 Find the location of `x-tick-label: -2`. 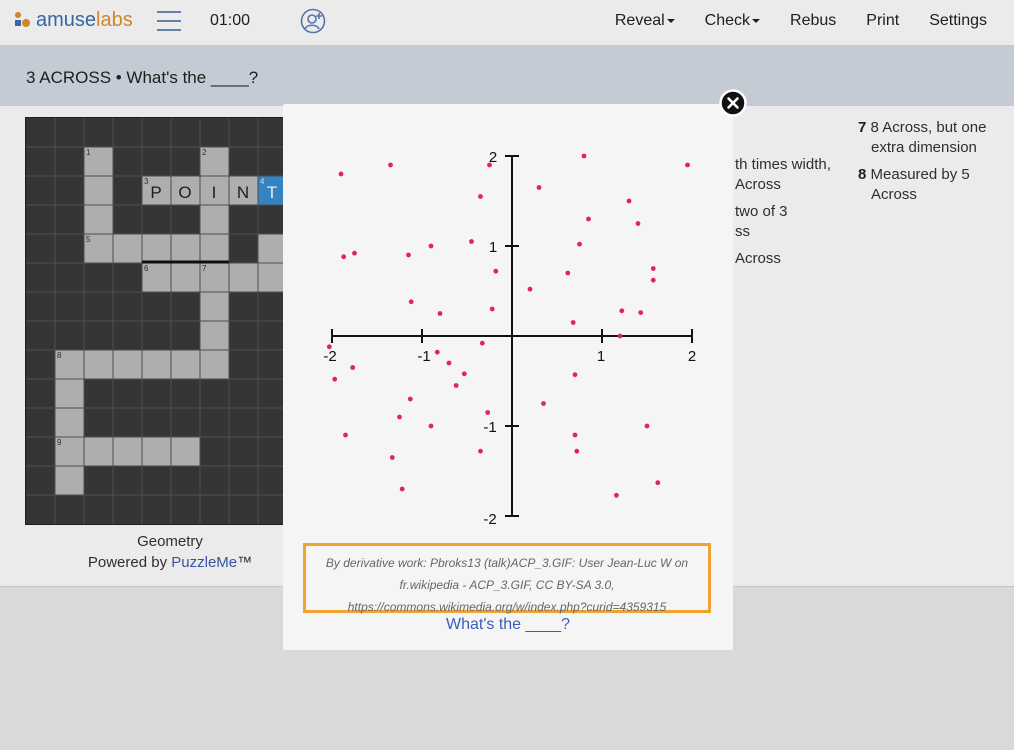

x-tick-label: -2 is located at coordinates (329, 356).